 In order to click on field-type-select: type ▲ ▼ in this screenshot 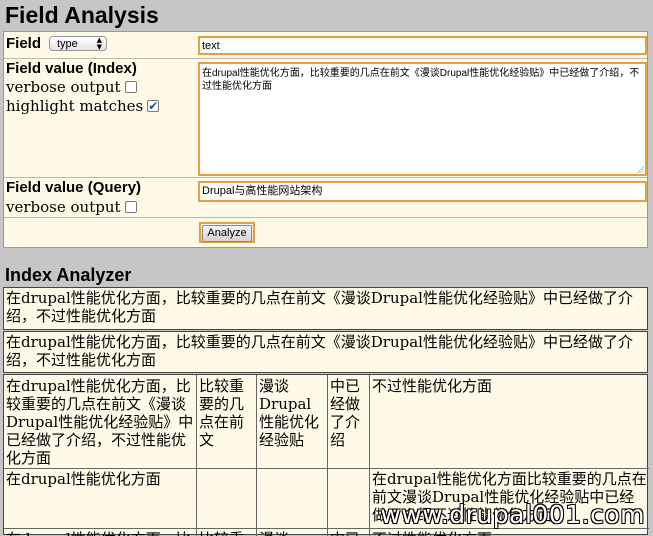, I will do `click(78, 43)`.